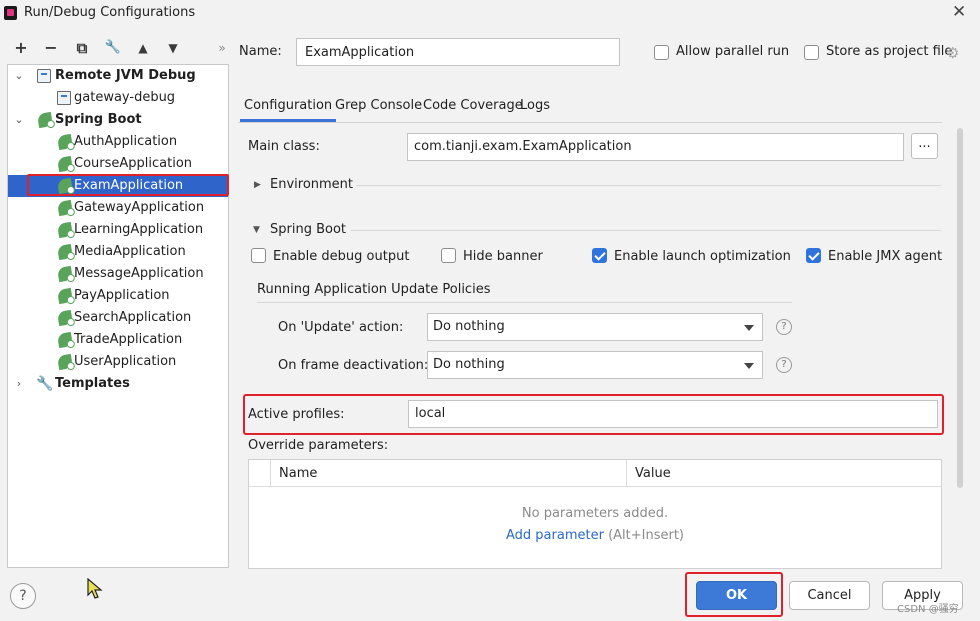 This screenshot has width=980, height=621. What do you see at coordinates (469, 364) in the screenshot?
I see `frame-deactivation-value: Do nothing` at bounding box center [469, 364].